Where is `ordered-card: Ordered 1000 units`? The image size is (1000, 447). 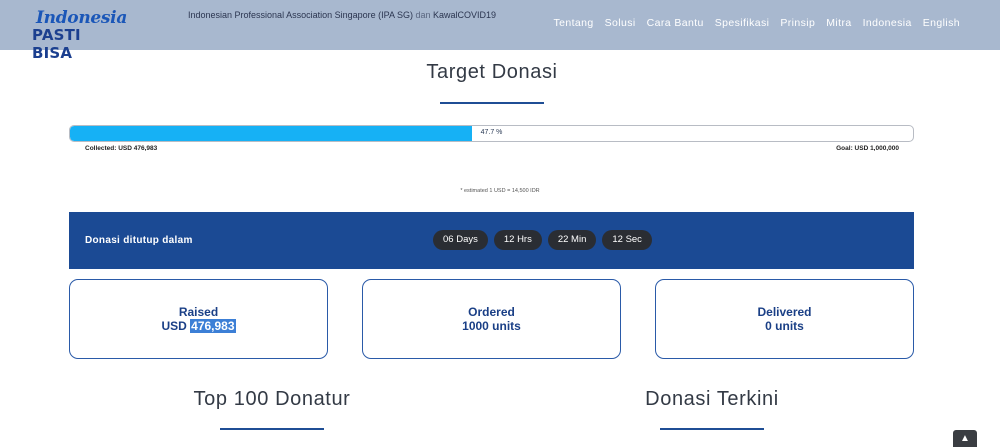
ordered-card: Ordered 1000 units is located at coordinates (491, 319).